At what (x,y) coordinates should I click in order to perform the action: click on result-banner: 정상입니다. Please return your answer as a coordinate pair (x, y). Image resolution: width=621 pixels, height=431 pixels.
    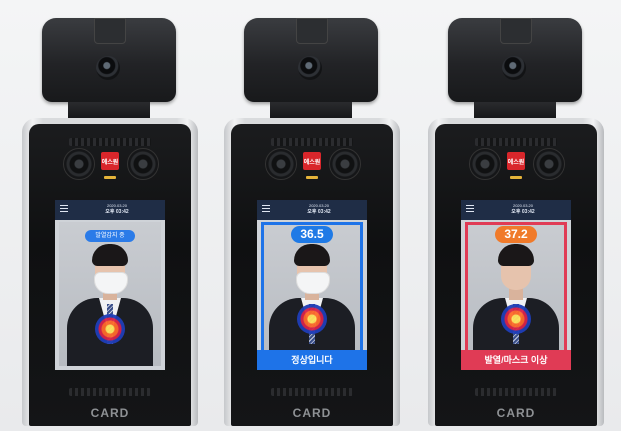
    Looking at the image, I should click on (312, 360).